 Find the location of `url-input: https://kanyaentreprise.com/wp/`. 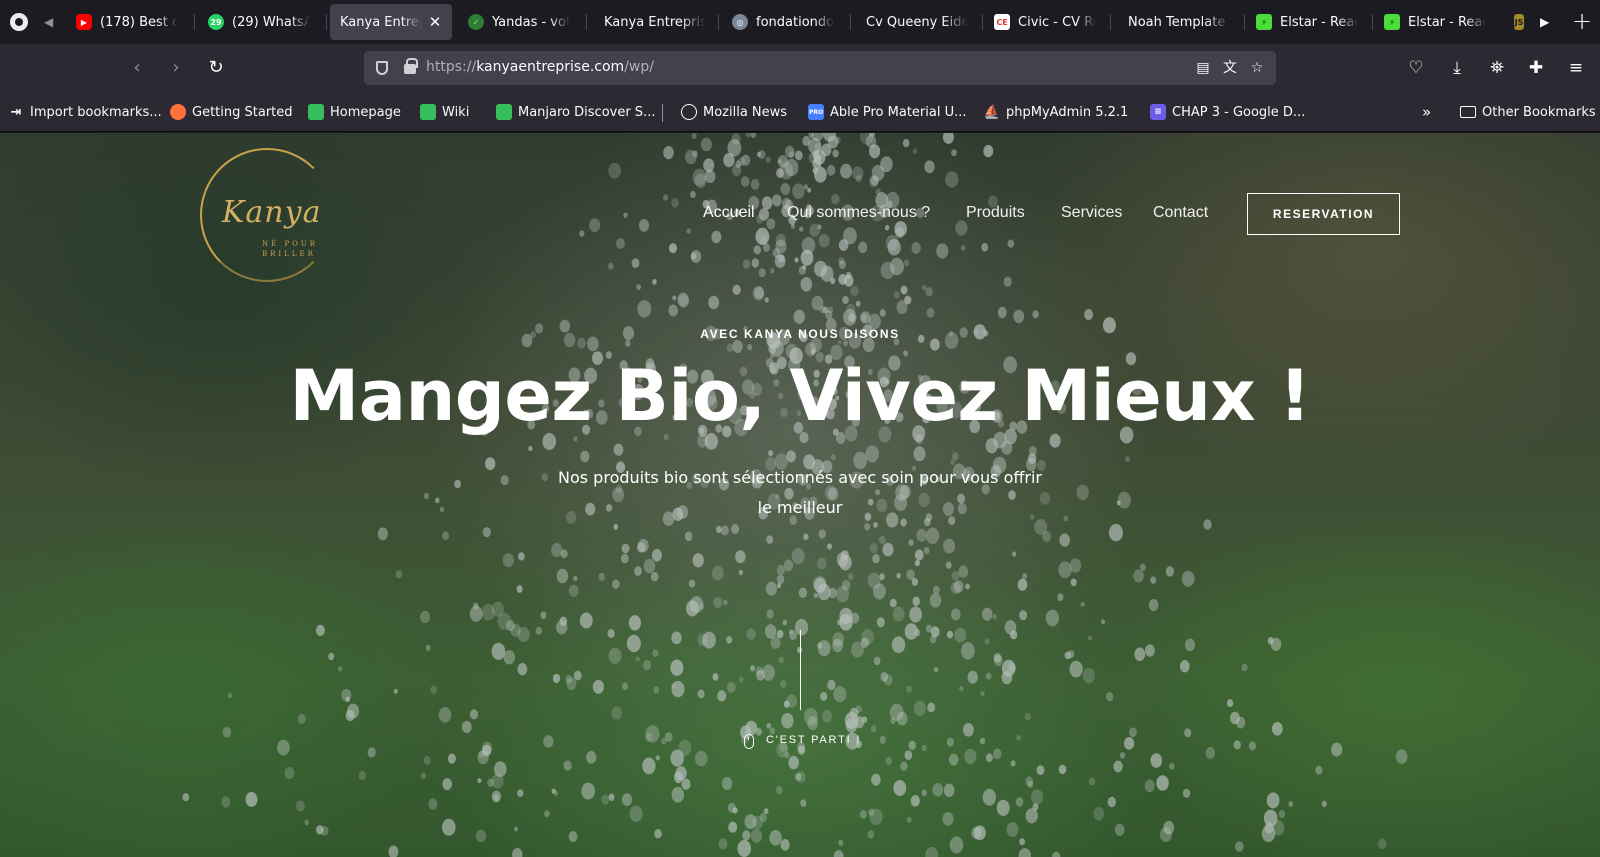

url-input: https://kanyaentreprise.com/wp/ is located at coordinates (540, 67).